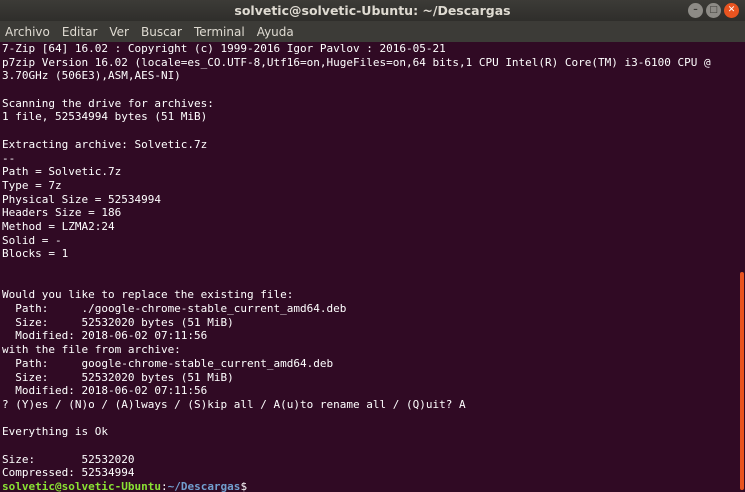 The image size is (745, 492). What do you see at coordinates (68, 459) in the screenshot?
I see `output-line: Size: 52532020` at bounding box center [68, 459].